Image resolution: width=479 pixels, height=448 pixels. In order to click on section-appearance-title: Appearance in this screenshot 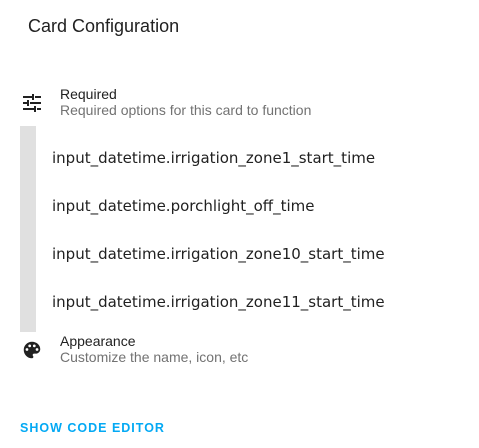, I will do `click(98, 341)`.